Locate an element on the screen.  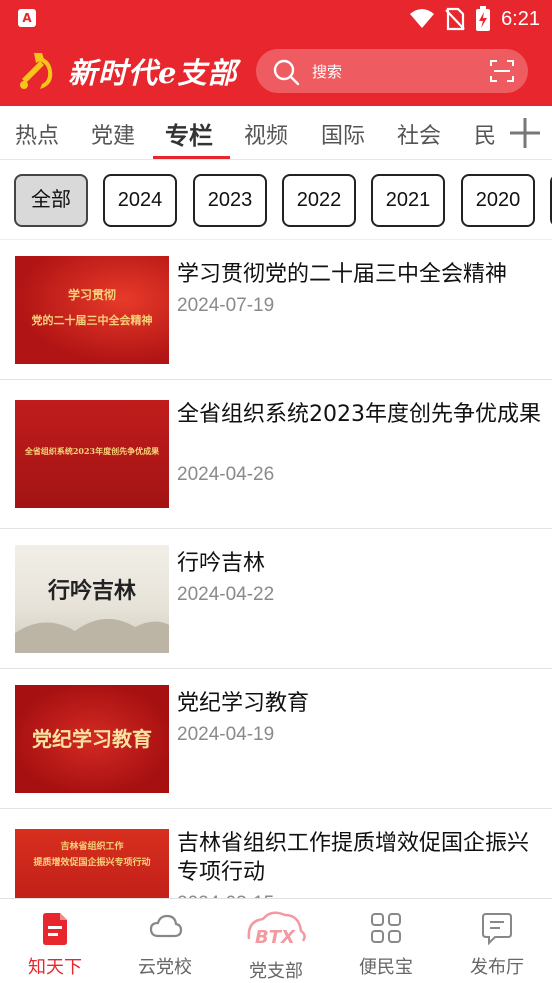
nav-convenience: 便民宝 is located at coordinates (386, 941).